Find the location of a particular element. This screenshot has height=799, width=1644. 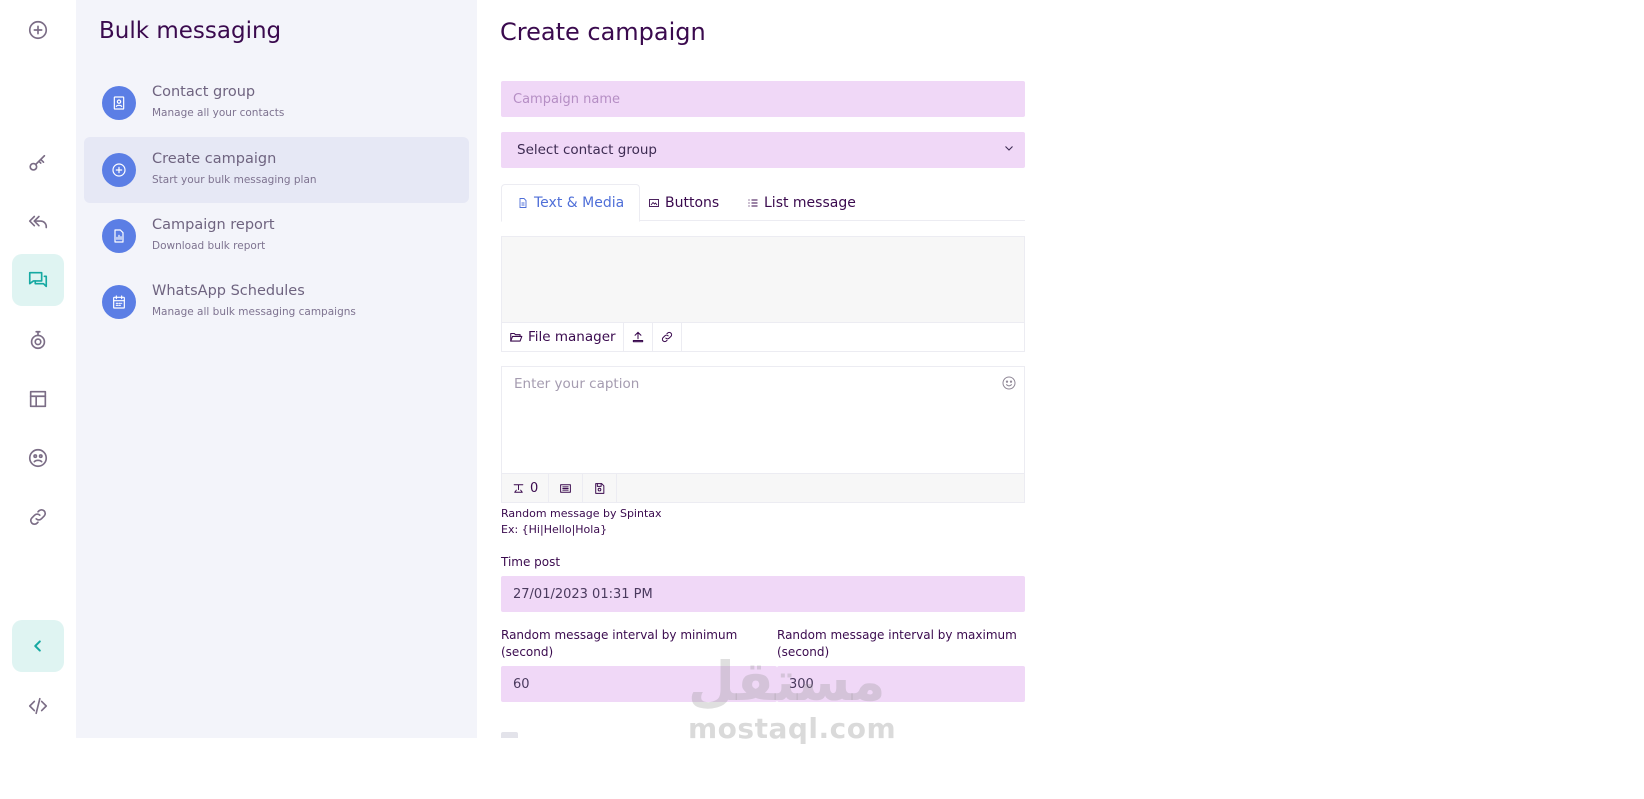

reply-all-icon is located at coordinates (38, 222).